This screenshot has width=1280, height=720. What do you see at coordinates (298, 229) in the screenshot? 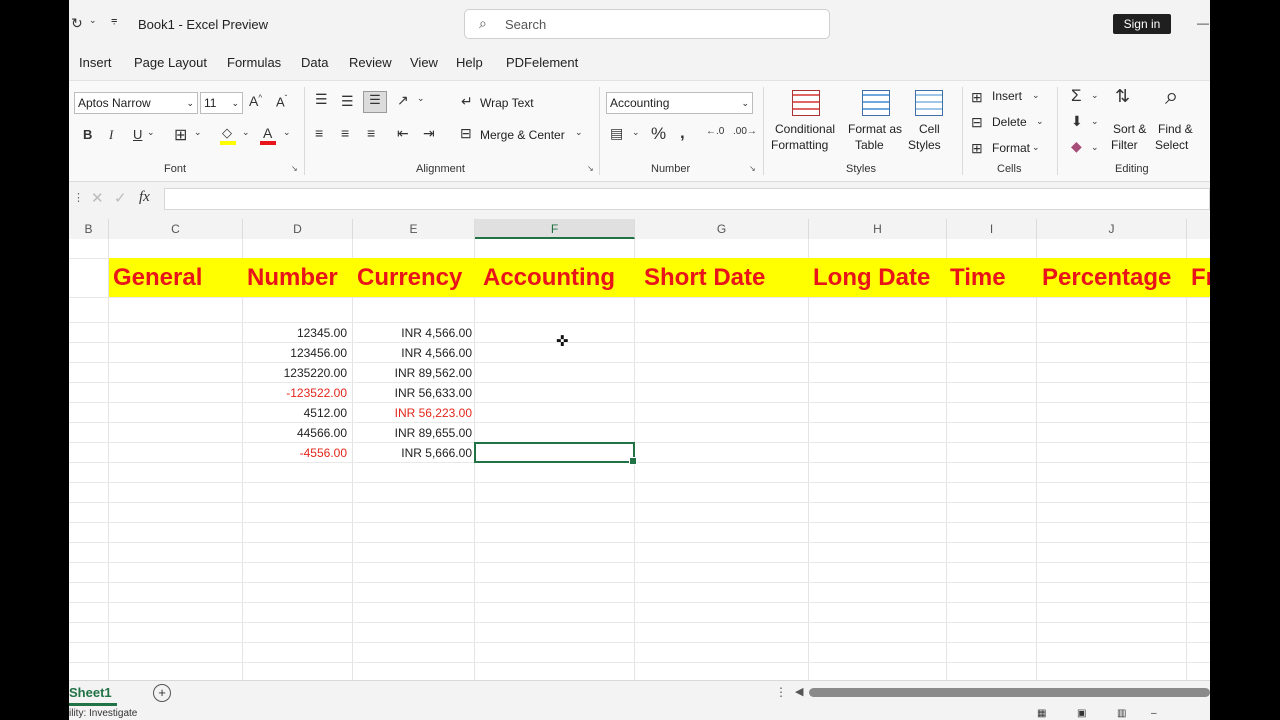
I see `column-header-d: D` at bounding box center [298, 229].